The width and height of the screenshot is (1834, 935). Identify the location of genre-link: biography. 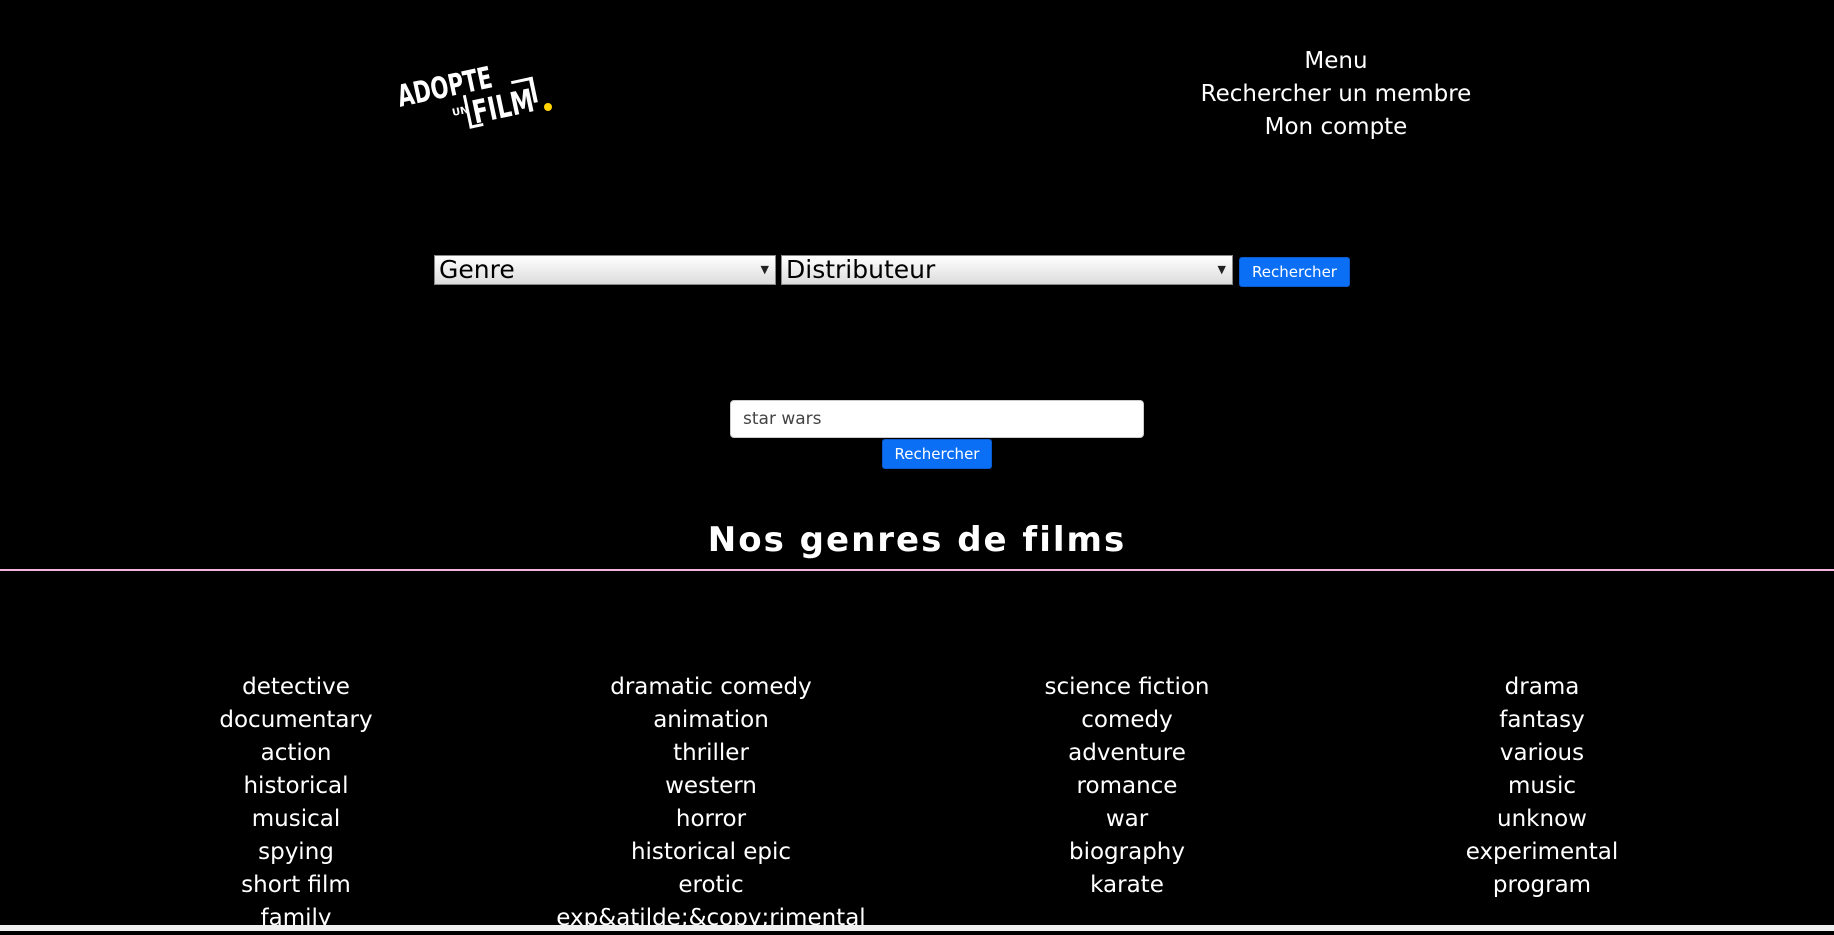
(1127, 852).